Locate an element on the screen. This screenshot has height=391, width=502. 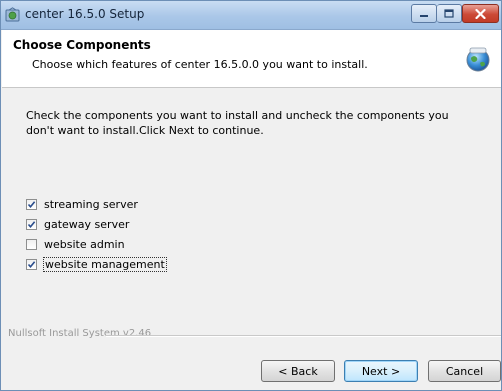
close-icon is located at coordinates (480, 13).